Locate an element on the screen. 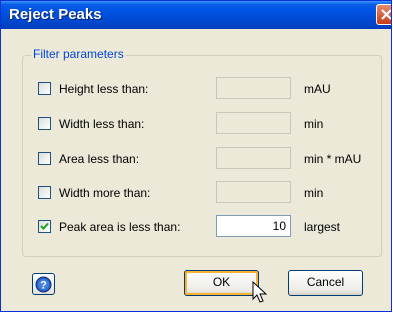 The width and height of the screenshot is (393, 313). checkmark-icon is located at coordinates (44, 226).